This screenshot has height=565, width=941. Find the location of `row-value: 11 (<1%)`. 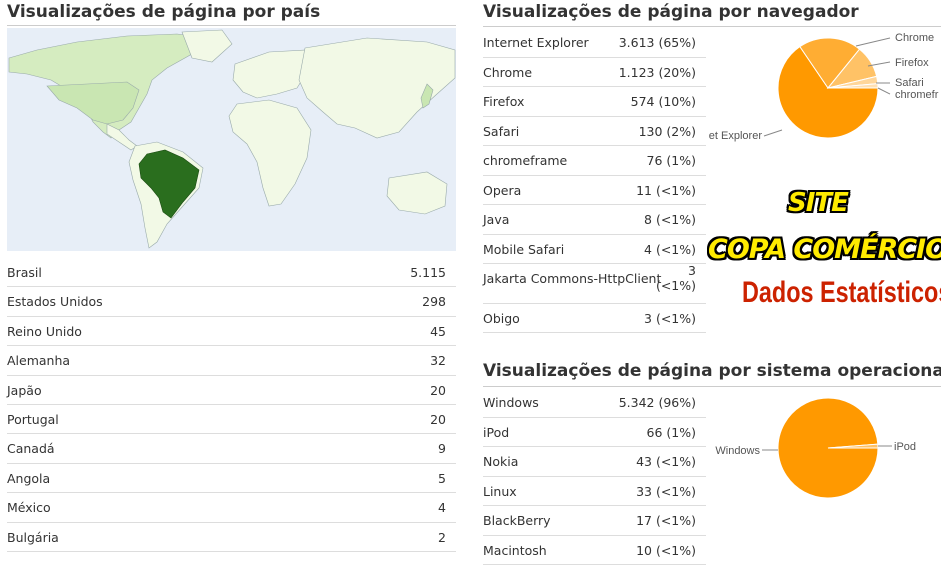

row-value: 11 (<1%) is located at coordinates (666, 190).